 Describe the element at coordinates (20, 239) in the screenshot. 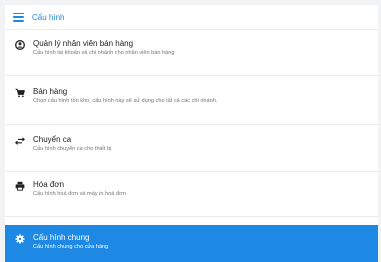

I see `gear-icon` at that location.